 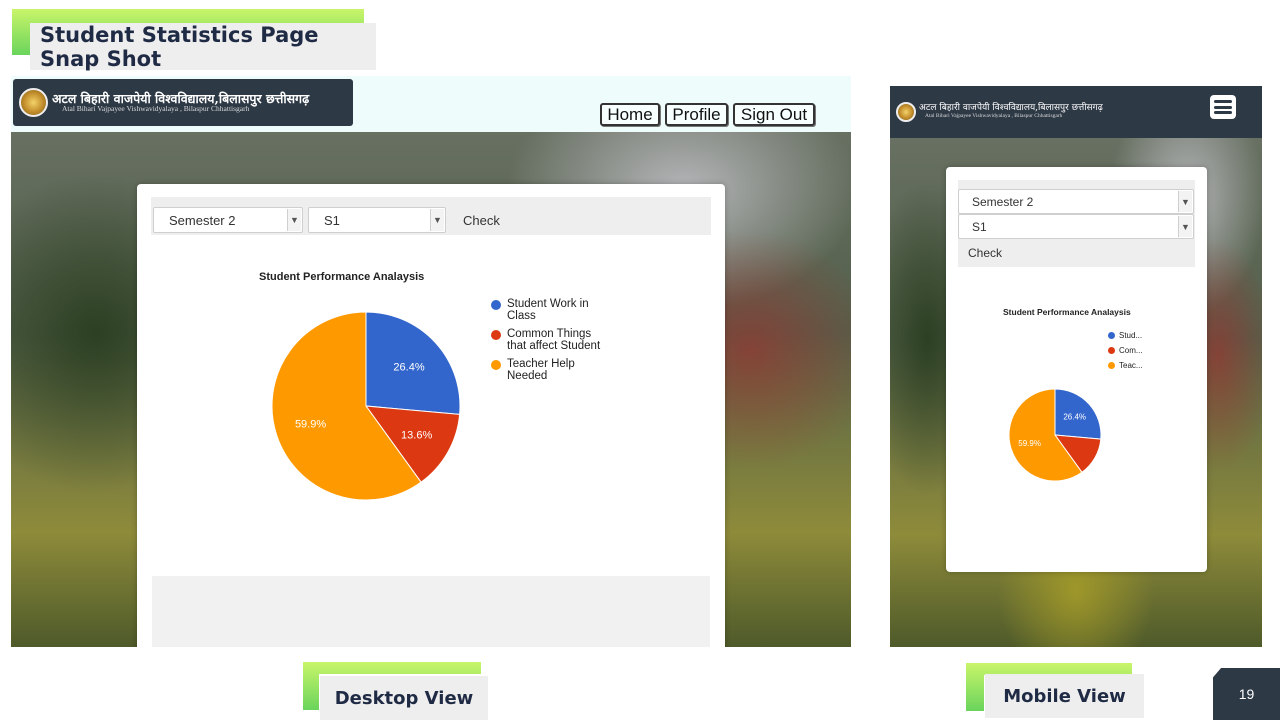 What do you see at coordinates (774, 114) in the screenshot?
I see `sign-out-button: Sign Out` at bounding box center [774, 114].